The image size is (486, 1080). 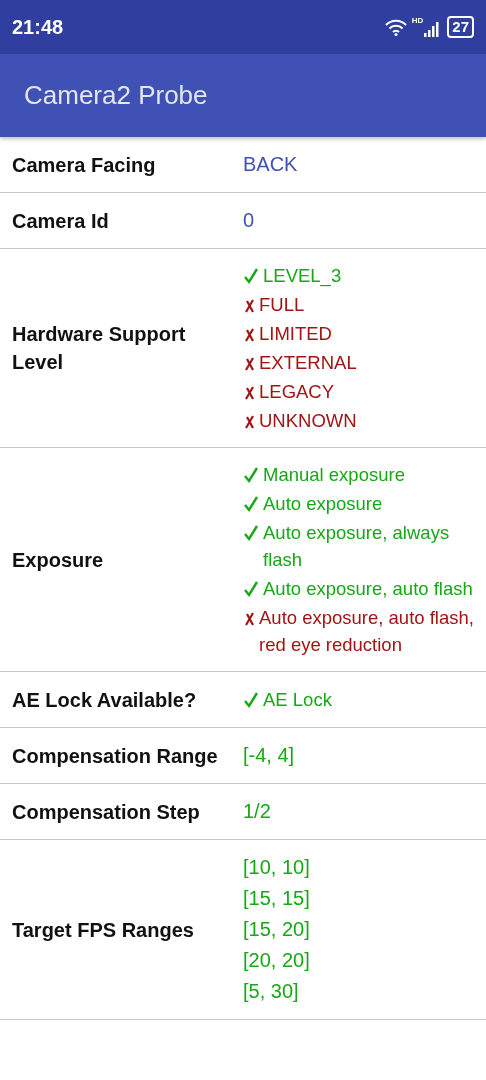 What do you see at coordinates (271, 991) in the screenshot?
I see `value-text: [5, 30]` at bounding box center [271, 991].